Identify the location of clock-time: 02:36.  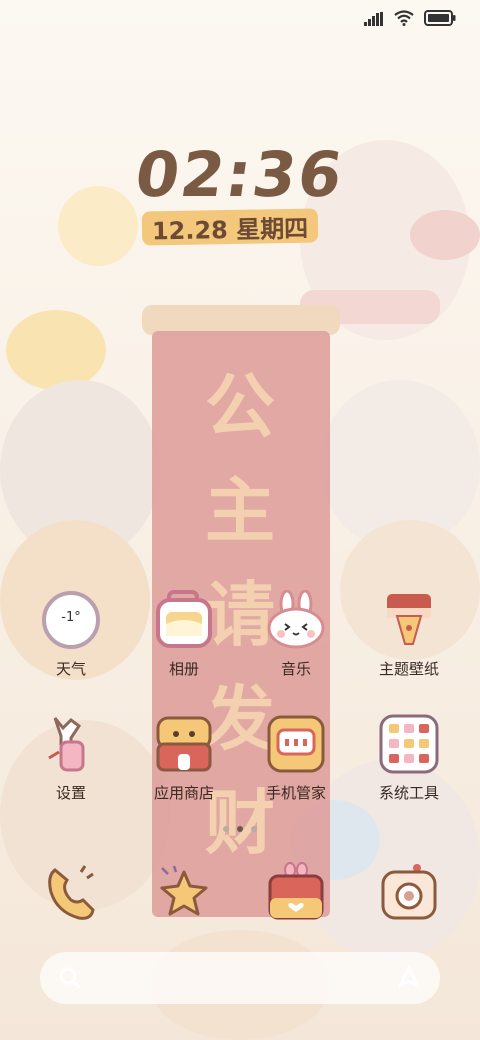
(240, 174).